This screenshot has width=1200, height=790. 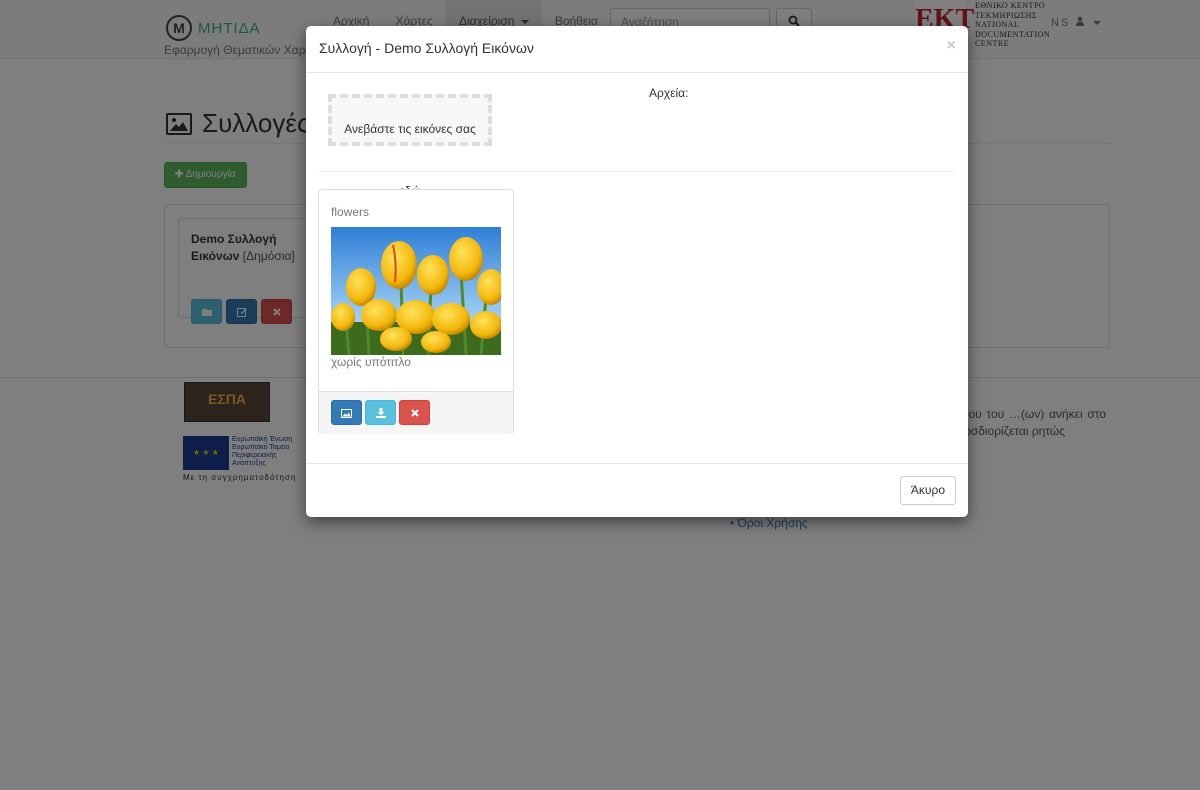 I want to click on modal-footer: Άκυρο, so click(x=637, y=490).